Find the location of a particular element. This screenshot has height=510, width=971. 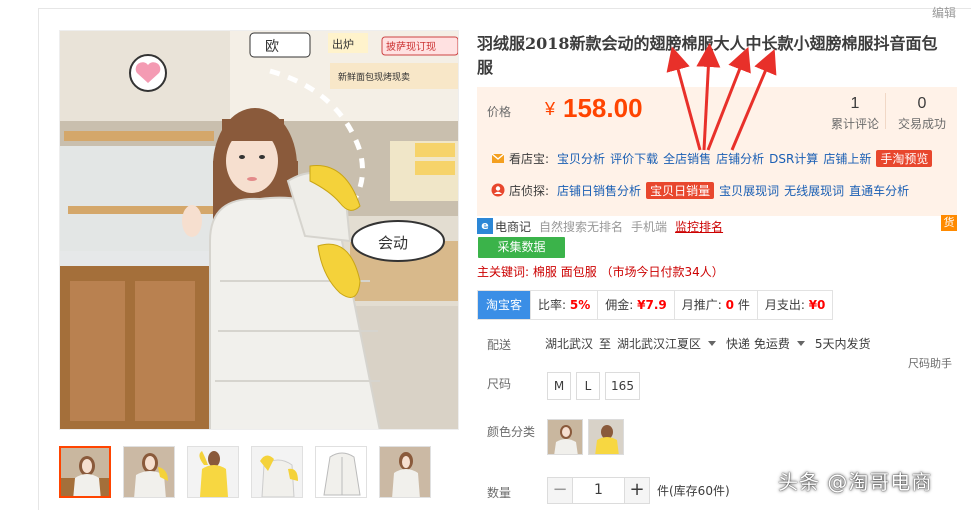

keywords-value: 棉服 面包服 （市场今日付款34人） is located at coordinates (628, 272).